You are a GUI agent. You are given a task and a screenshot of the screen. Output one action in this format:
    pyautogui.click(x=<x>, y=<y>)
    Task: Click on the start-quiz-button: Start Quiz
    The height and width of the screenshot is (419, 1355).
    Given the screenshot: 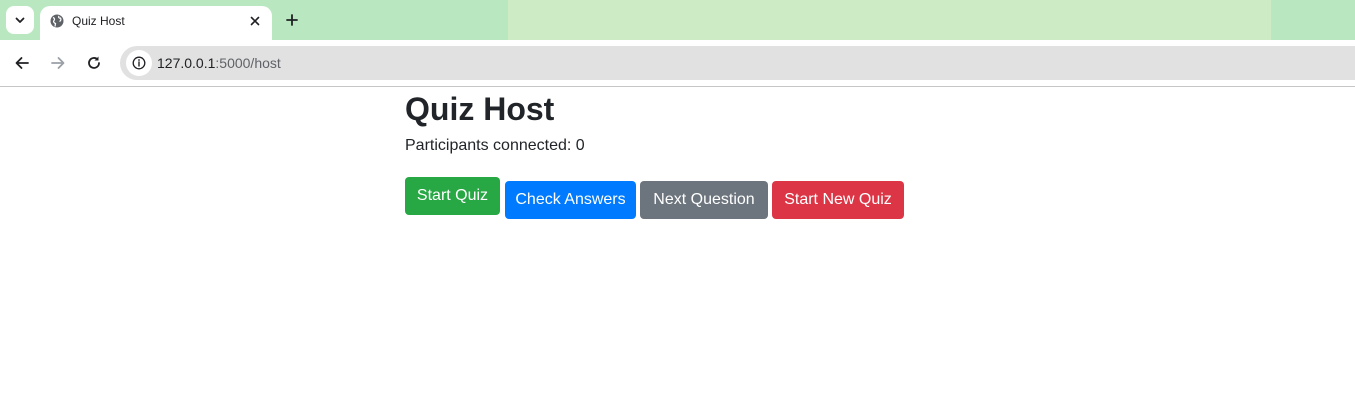 What is the action you would take?
    pyautogui.click(x=452, y=196)
    